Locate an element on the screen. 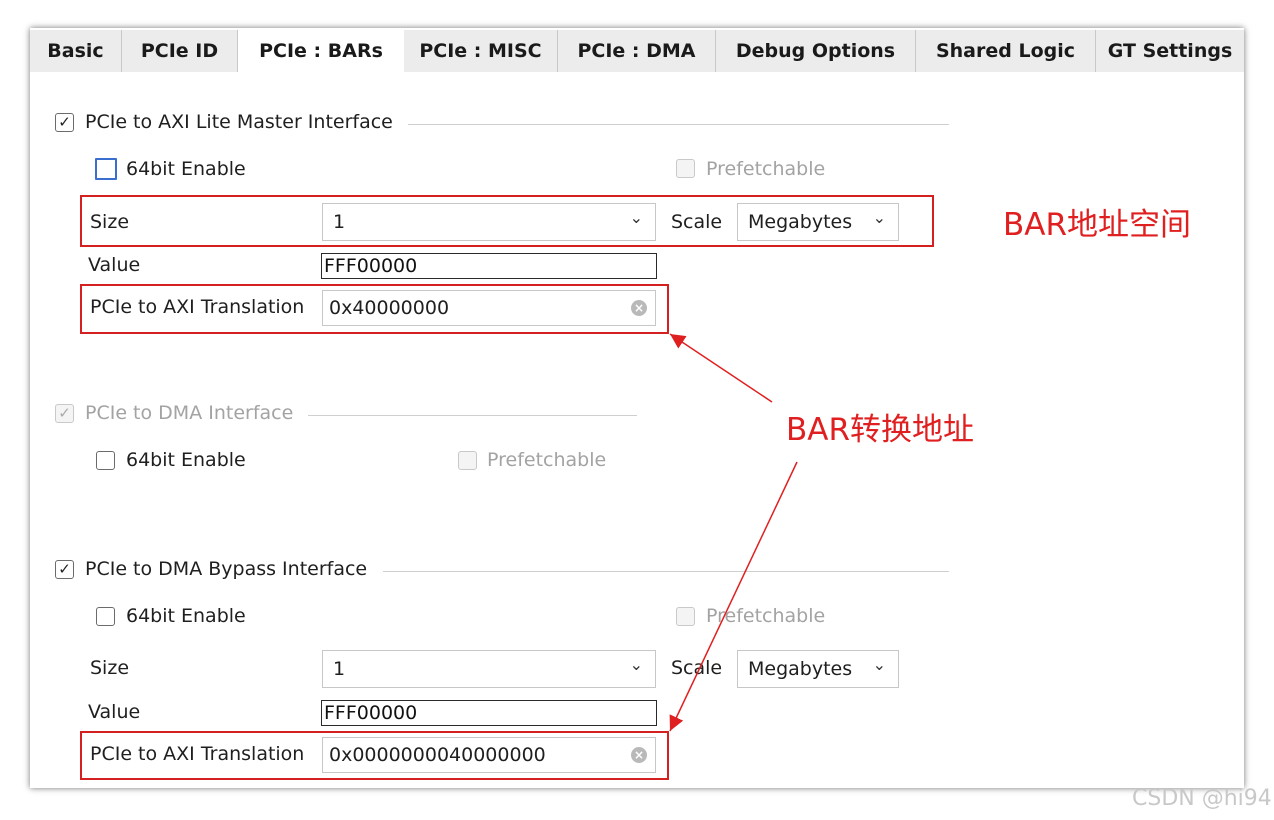 The height and width of the screenshot is (820, 1274). annotation-arrows is located at coordinates (733, 532).